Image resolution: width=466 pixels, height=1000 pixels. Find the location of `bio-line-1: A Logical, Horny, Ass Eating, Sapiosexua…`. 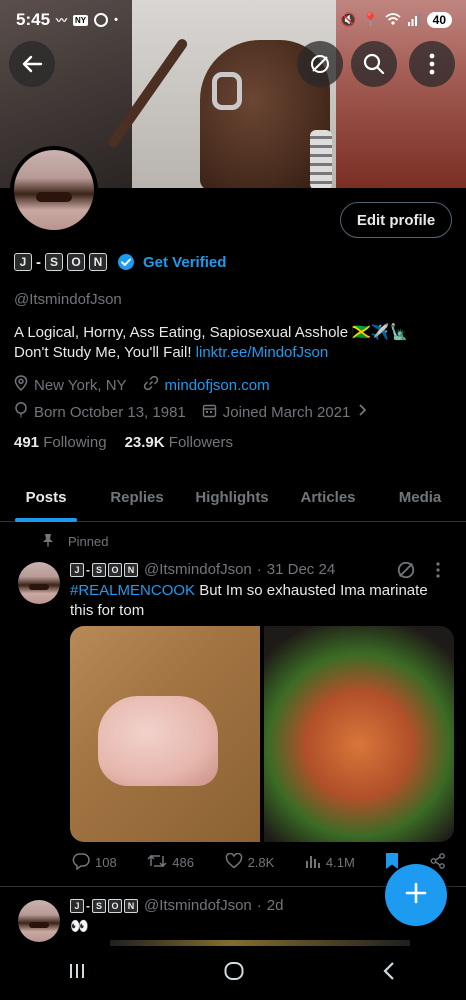

bio-line-1: A Logical, Horny, Ass Eating, Sapiosexua… is located at coordinates (211, 332).